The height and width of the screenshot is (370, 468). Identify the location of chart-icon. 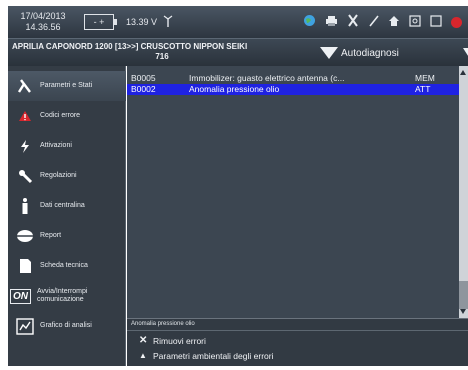
(25, 326).